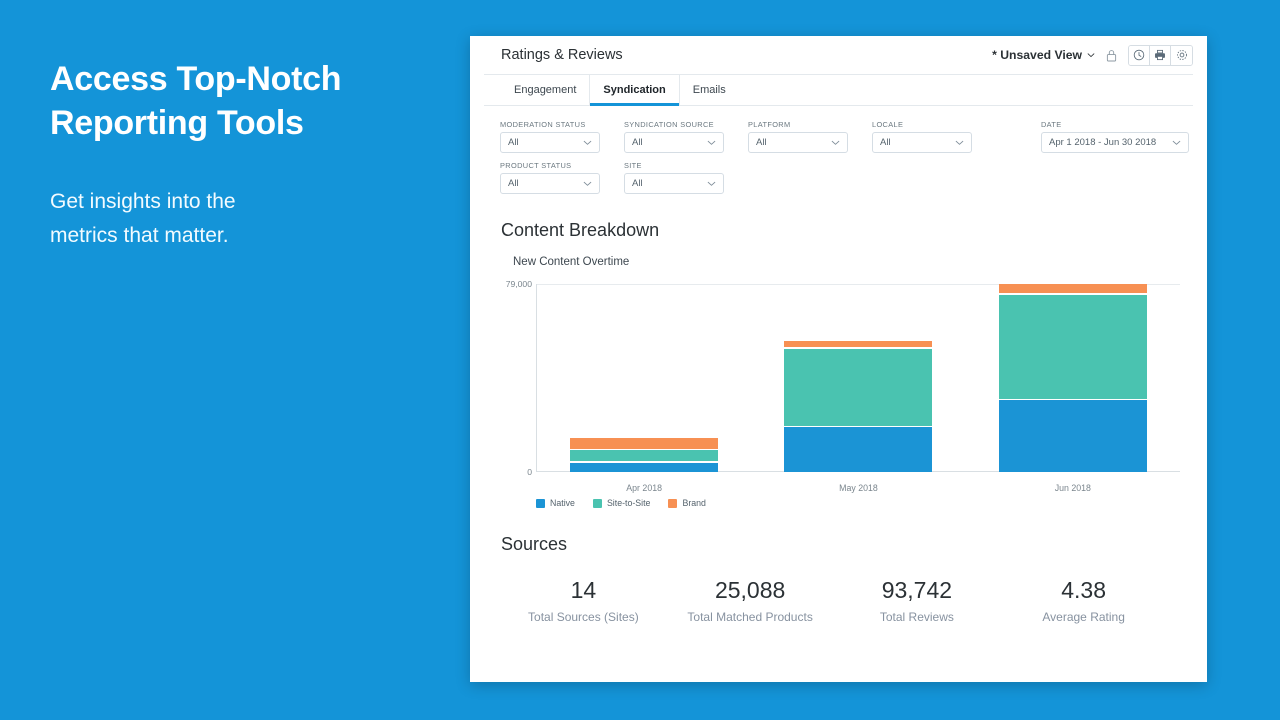 Image resolution: width=1280 pixels, height=720 pixels. I want to click on promo-headline: Access Top-Notch Reporting Tools, so click(196, 101).